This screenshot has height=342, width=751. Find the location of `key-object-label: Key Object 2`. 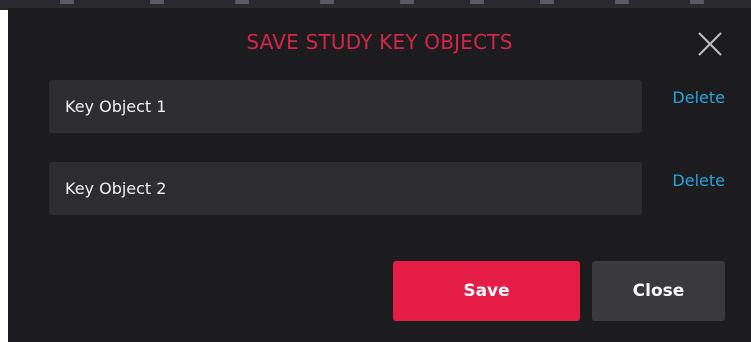

key-object-label: Key Object 2 is located at coordinates (116, 188).